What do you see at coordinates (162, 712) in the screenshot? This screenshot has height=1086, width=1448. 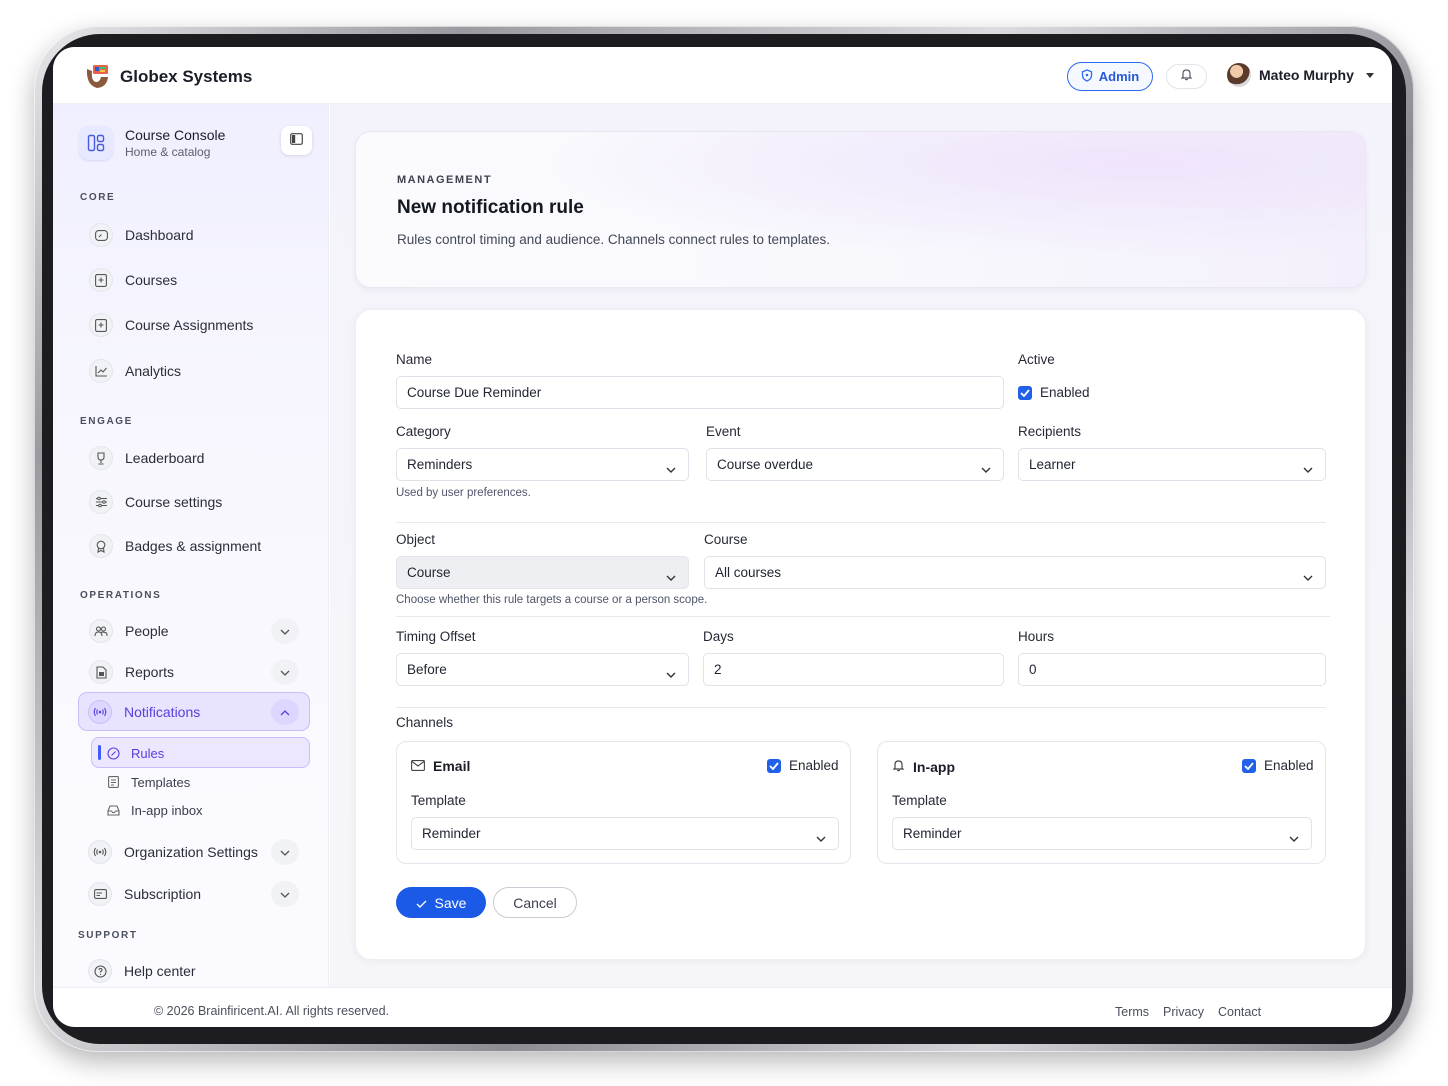 I see `sidebar-item-label: Notifications` at bounding box center [162, 712].